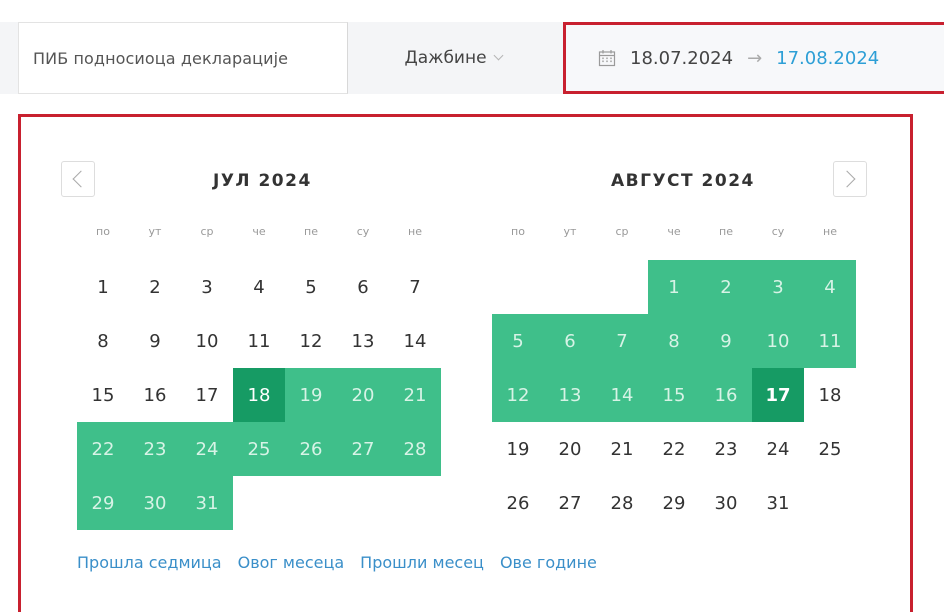 The image size is (944, 612). Describe the element at coordinates (683, 181) in the screenshot. I see `month-title-right: АВГУСТ 2024` at that location.